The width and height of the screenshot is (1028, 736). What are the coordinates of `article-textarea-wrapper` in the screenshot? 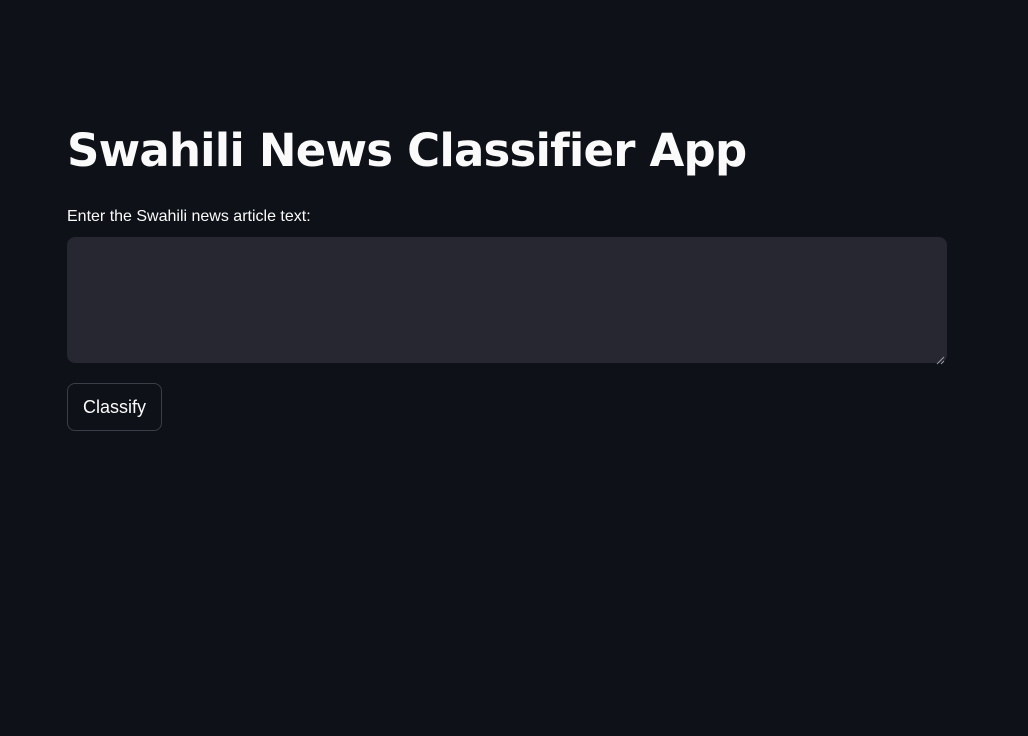 It's located at (507, 301).